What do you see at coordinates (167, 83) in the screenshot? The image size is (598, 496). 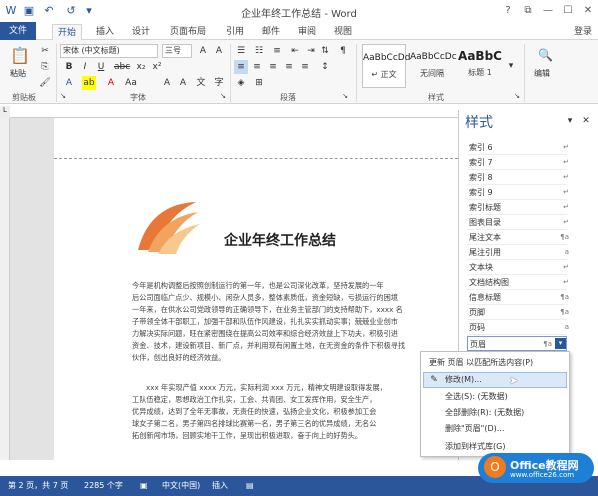 I see `grow-font-icon: A` at bounding box center [167, 83].